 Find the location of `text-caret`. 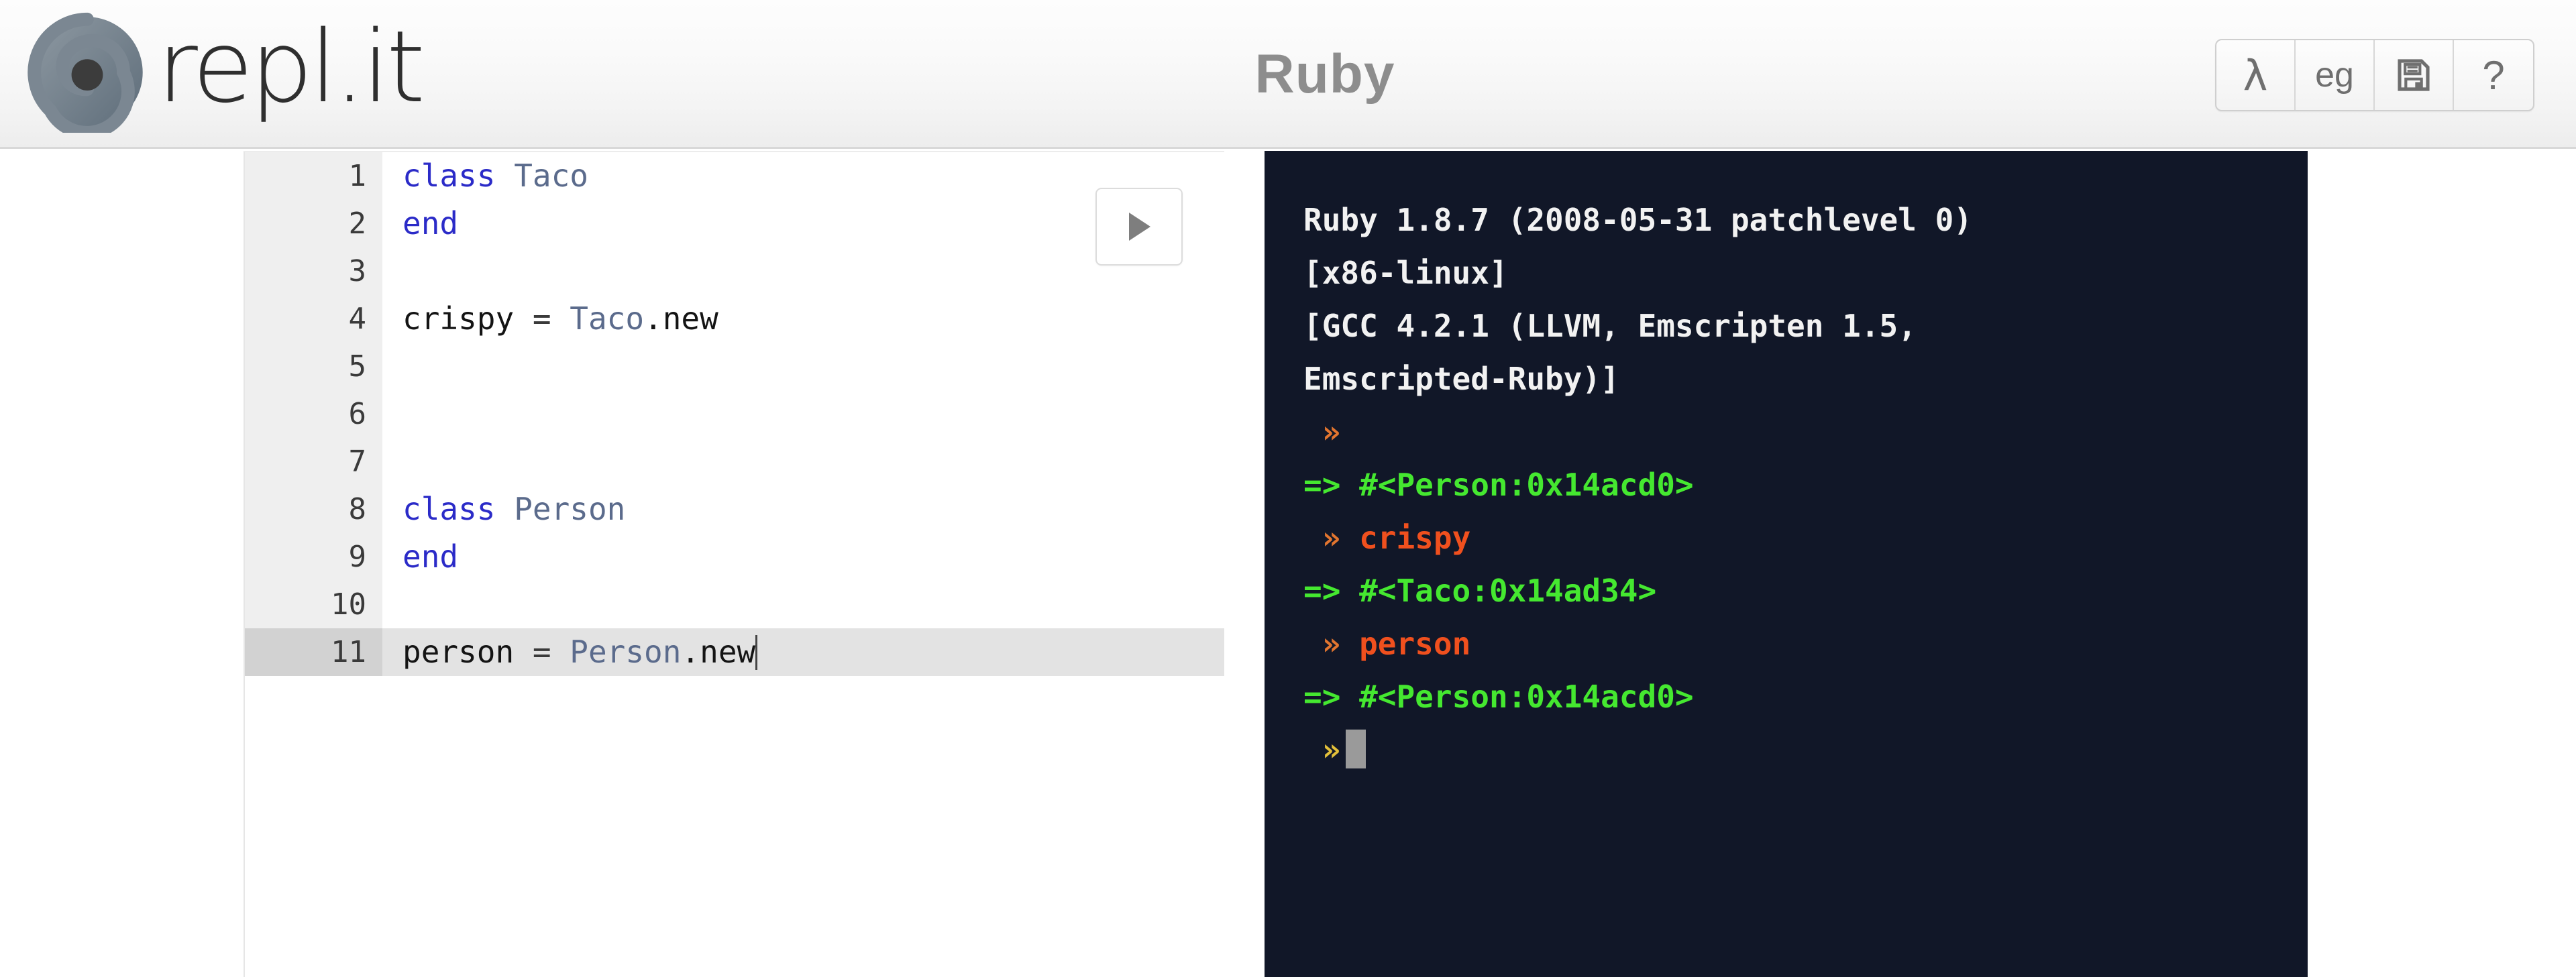

text-caret is located at coordinates (756, 652).